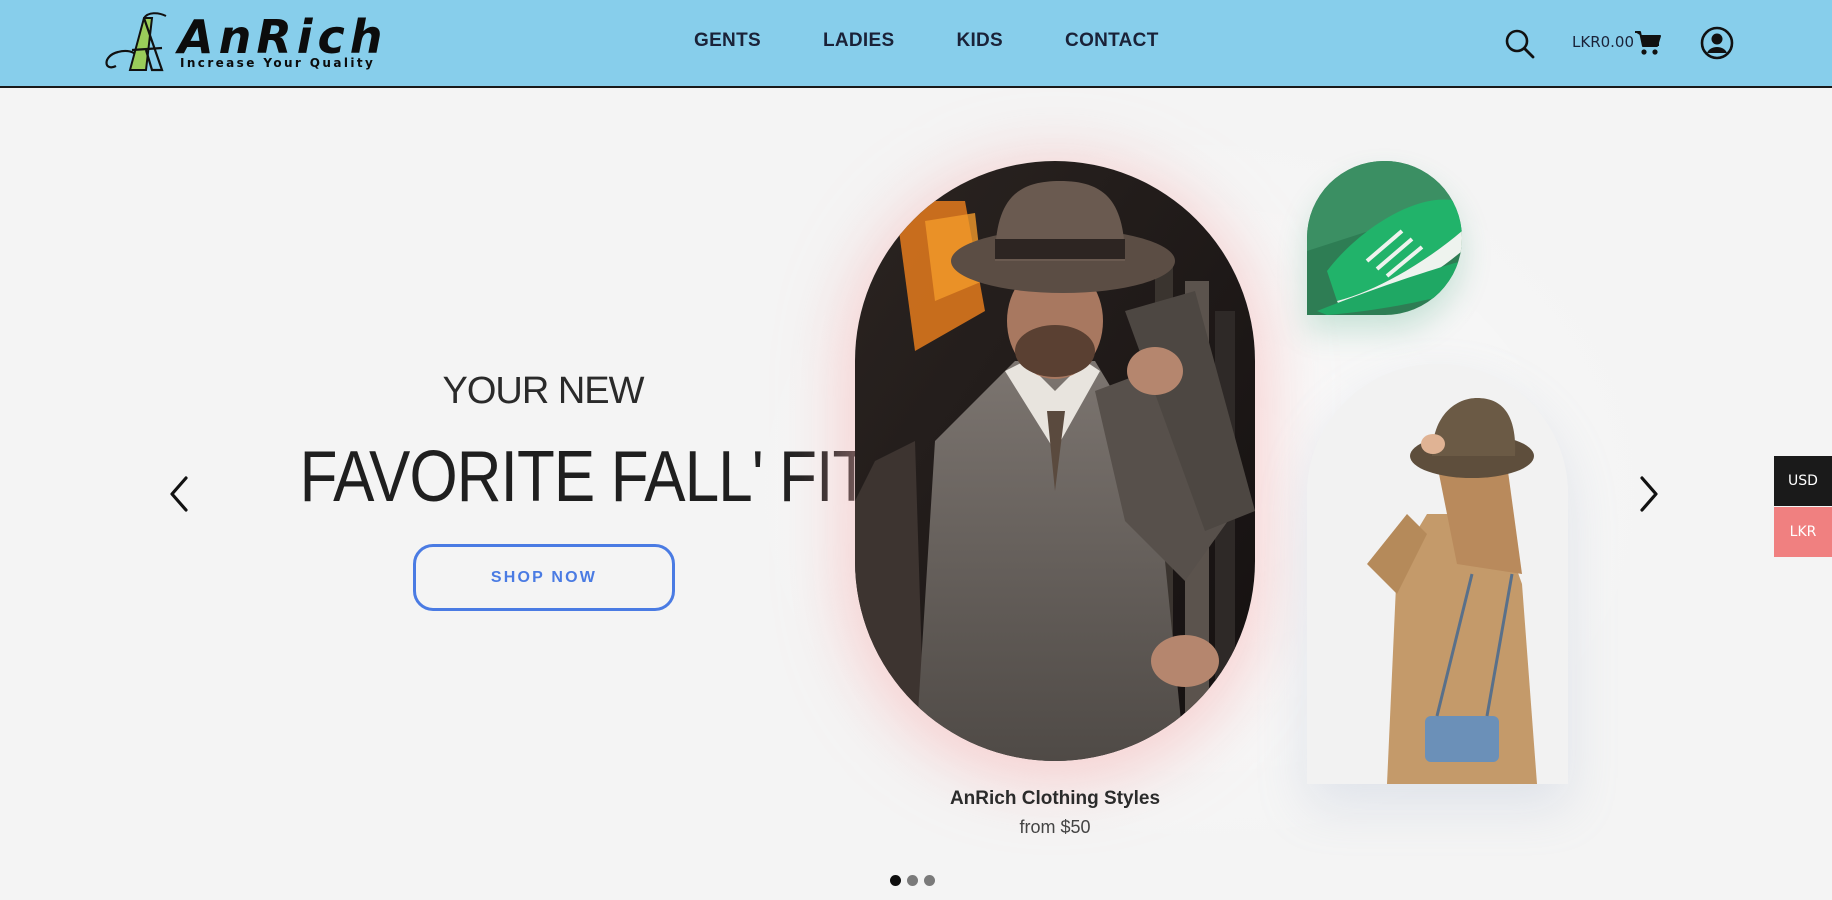 The height and width of the screenshot is (900, 1832). I want to click on featured-price: from $50, so click(1055, 827).